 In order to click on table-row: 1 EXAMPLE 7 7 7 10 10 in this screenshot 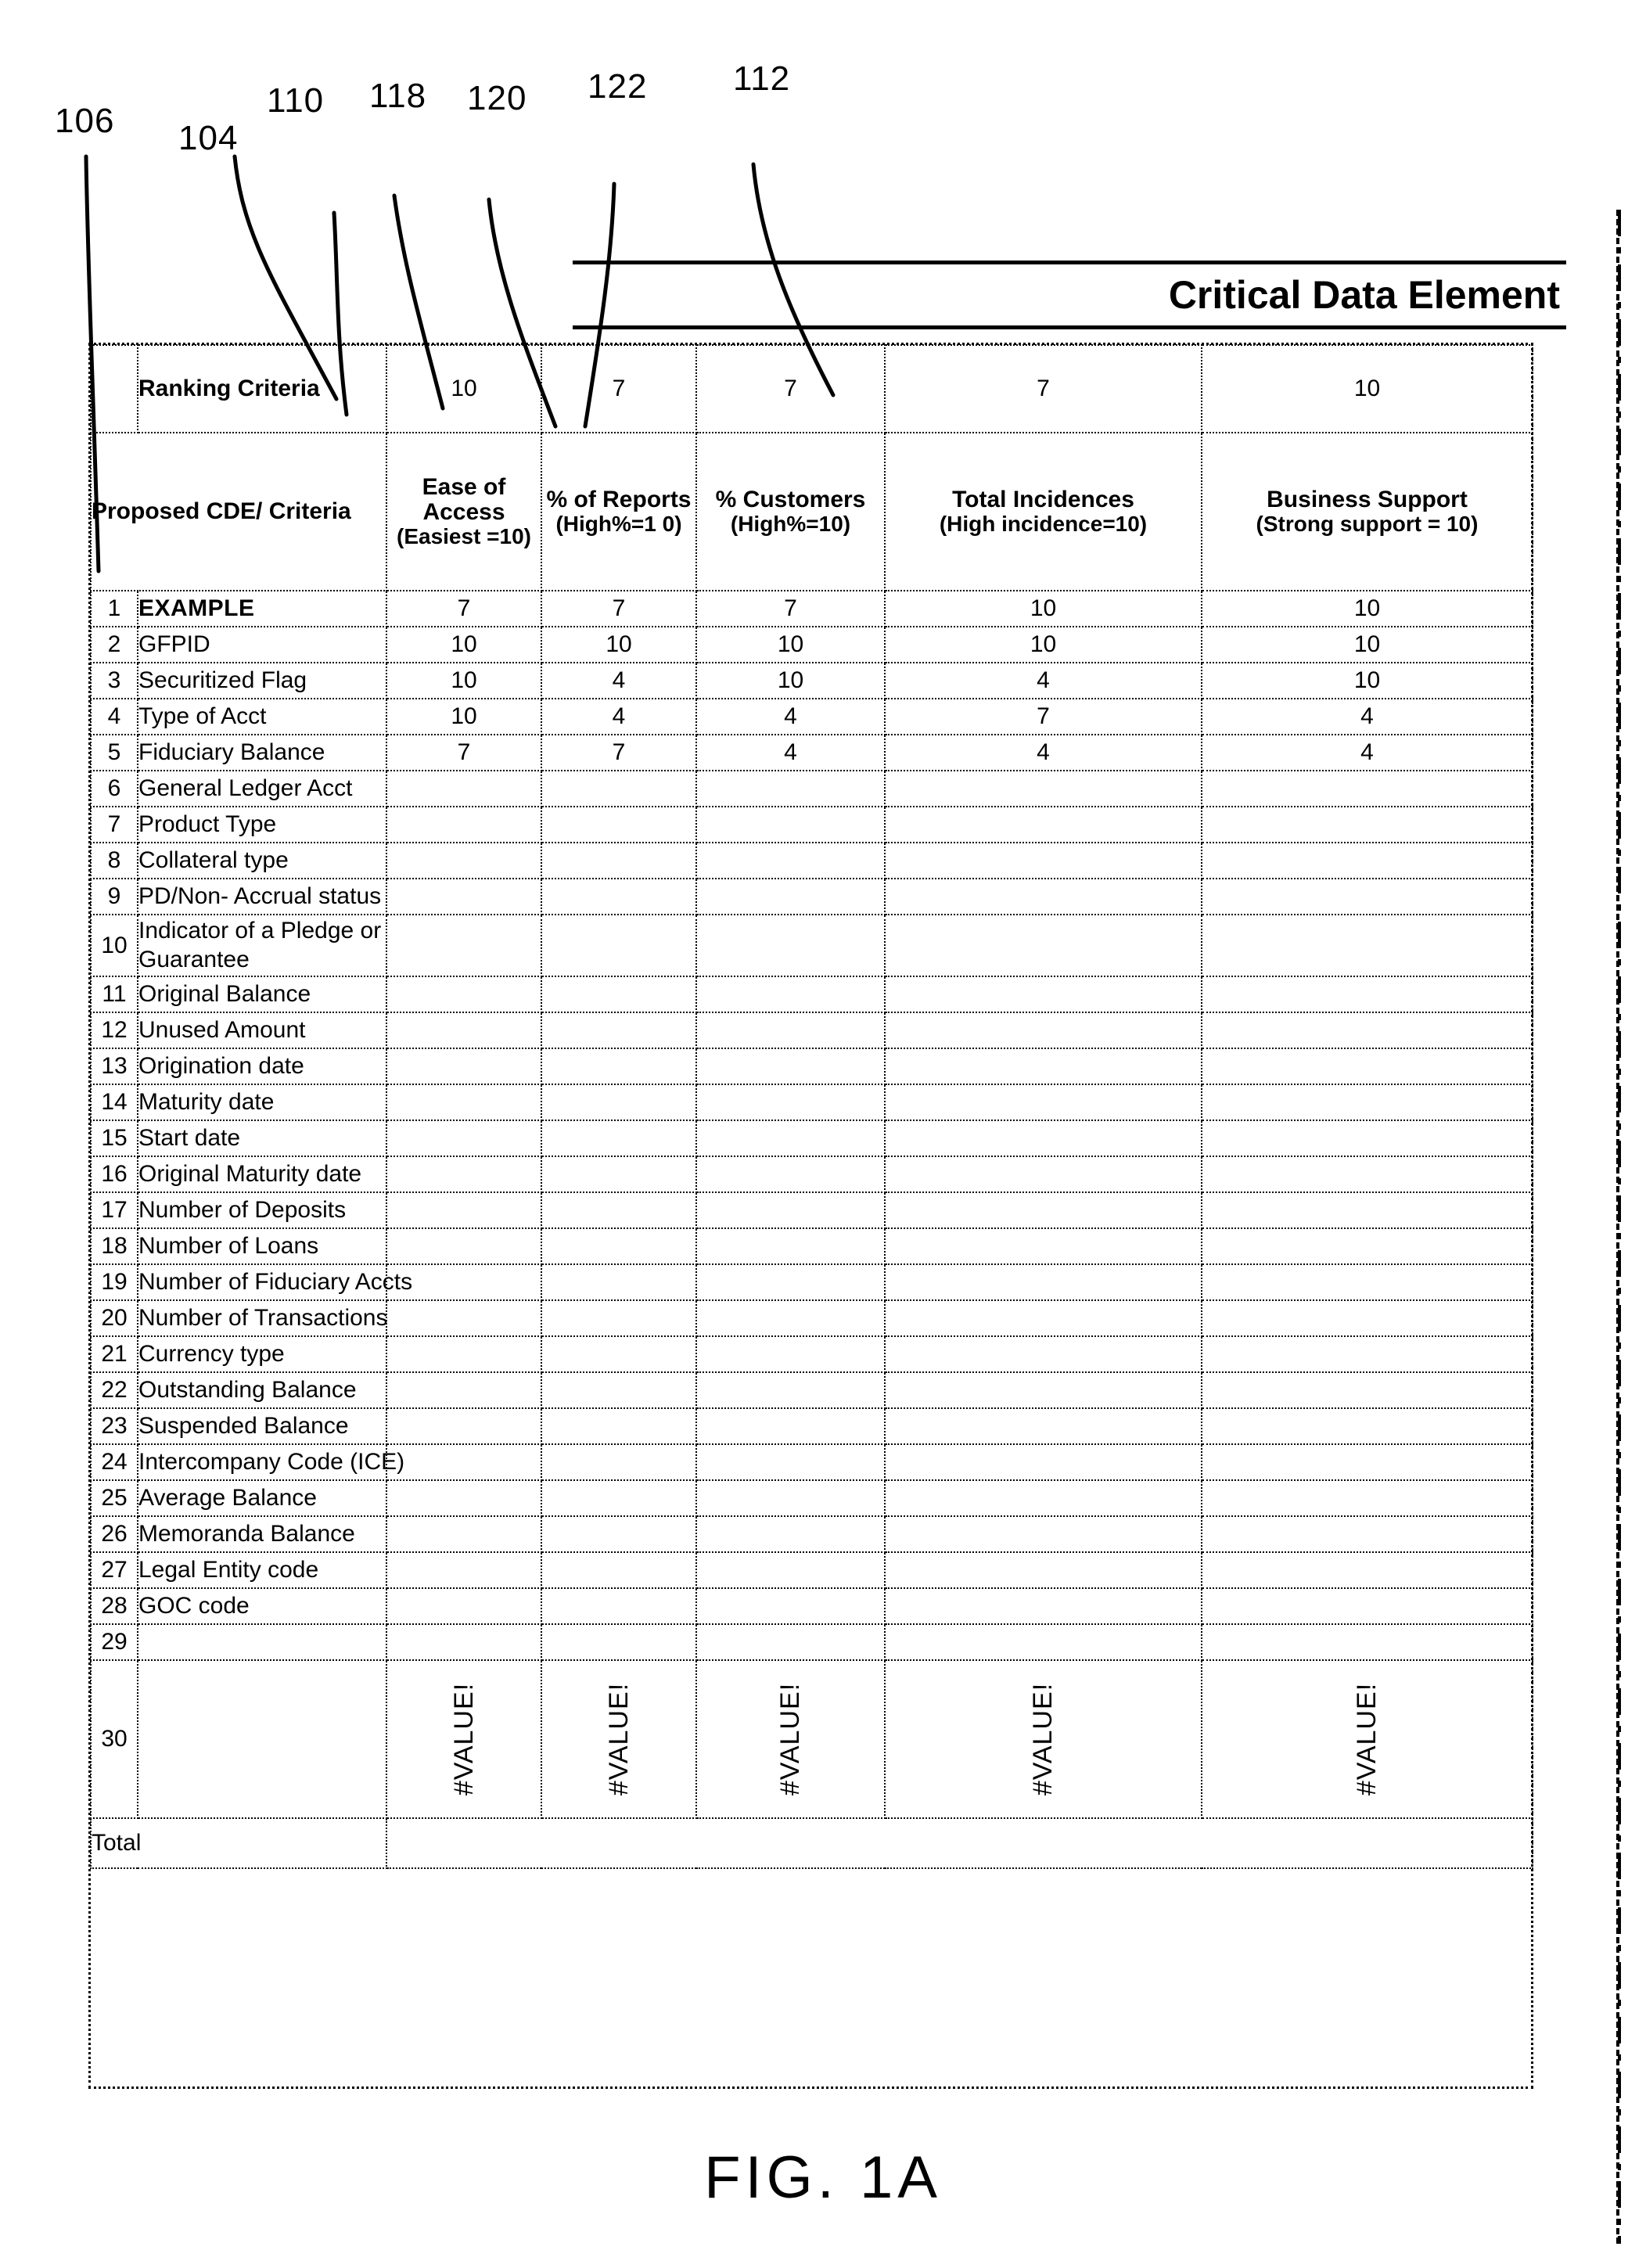, I will do `click(811, 608)`.